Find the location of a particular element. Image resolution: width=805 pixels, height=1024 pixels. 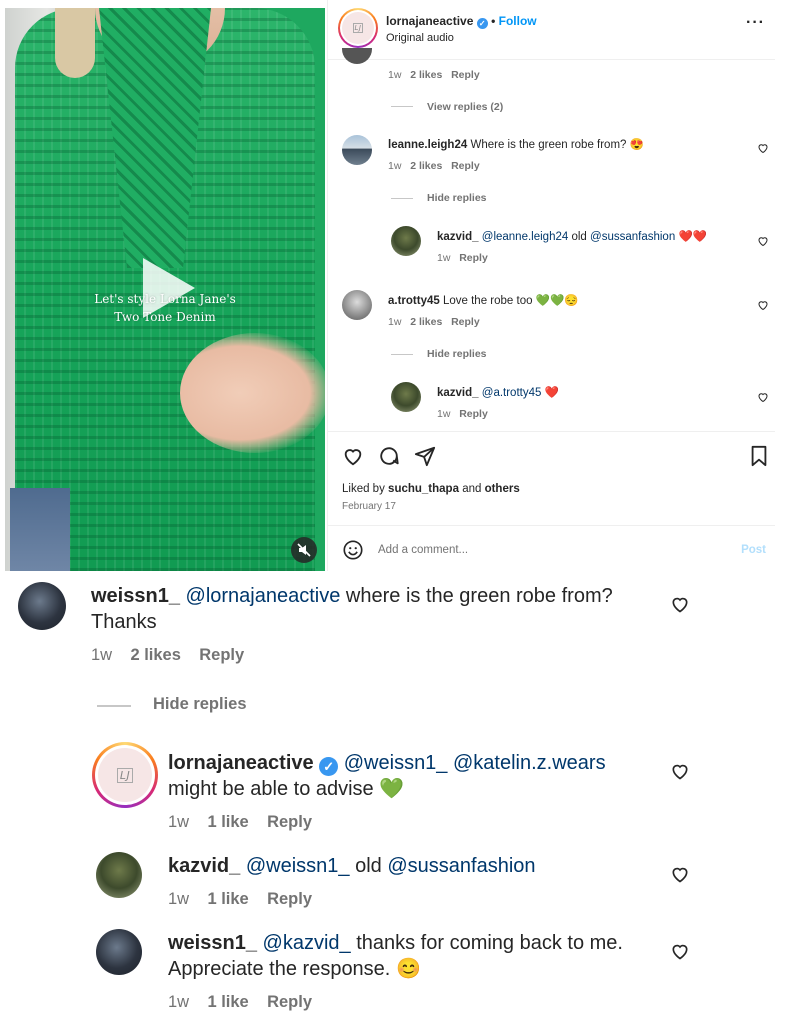

video-caption-overlay: Let's style Lorna Jane's Two Tone Denim is located at coordinates (165, 308).